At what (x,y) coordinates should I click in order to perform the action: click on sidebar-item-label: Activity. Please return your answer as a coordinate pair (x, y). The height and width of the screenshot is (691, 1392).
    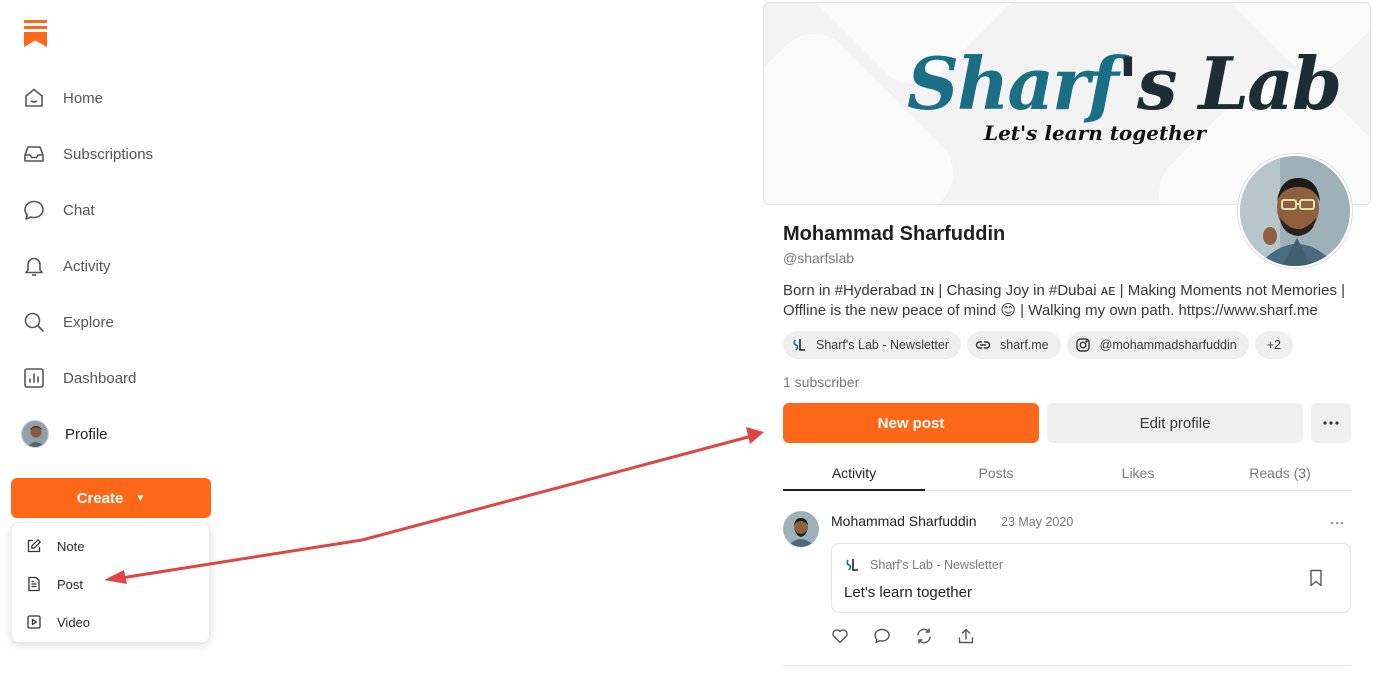
    Looking at the image, I should click on (87, 266).